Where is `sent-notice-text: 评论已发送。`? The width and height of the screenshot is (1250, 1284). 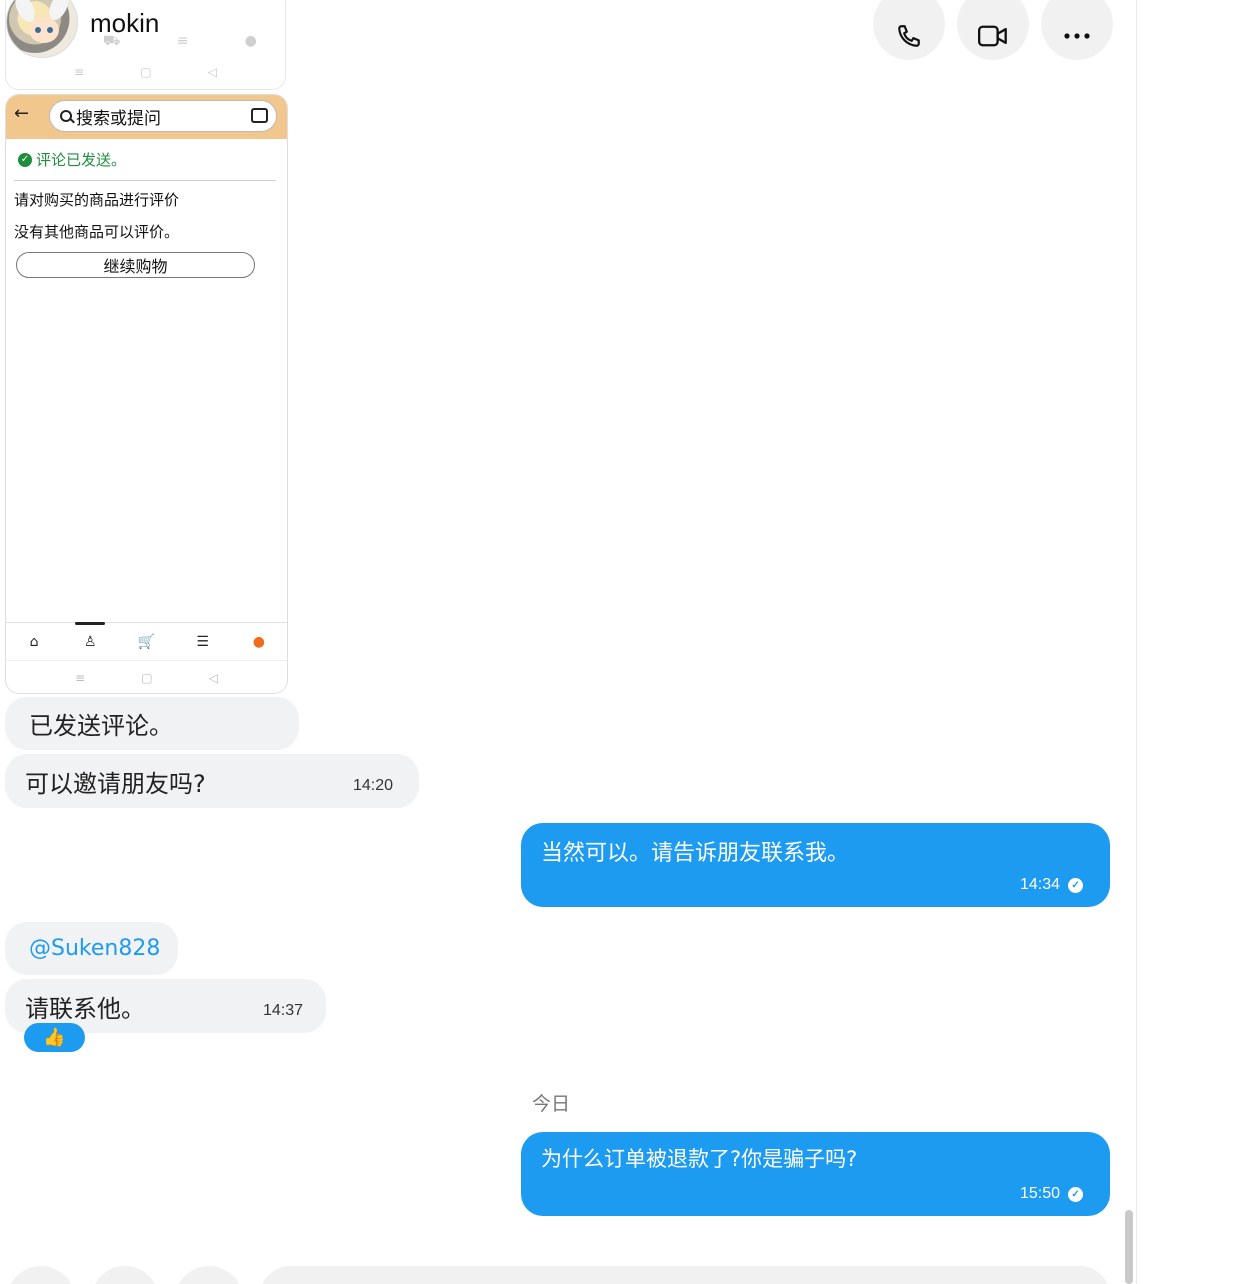
sent-notice-text: 评论已发送。 is located at coordinates (81, 160).